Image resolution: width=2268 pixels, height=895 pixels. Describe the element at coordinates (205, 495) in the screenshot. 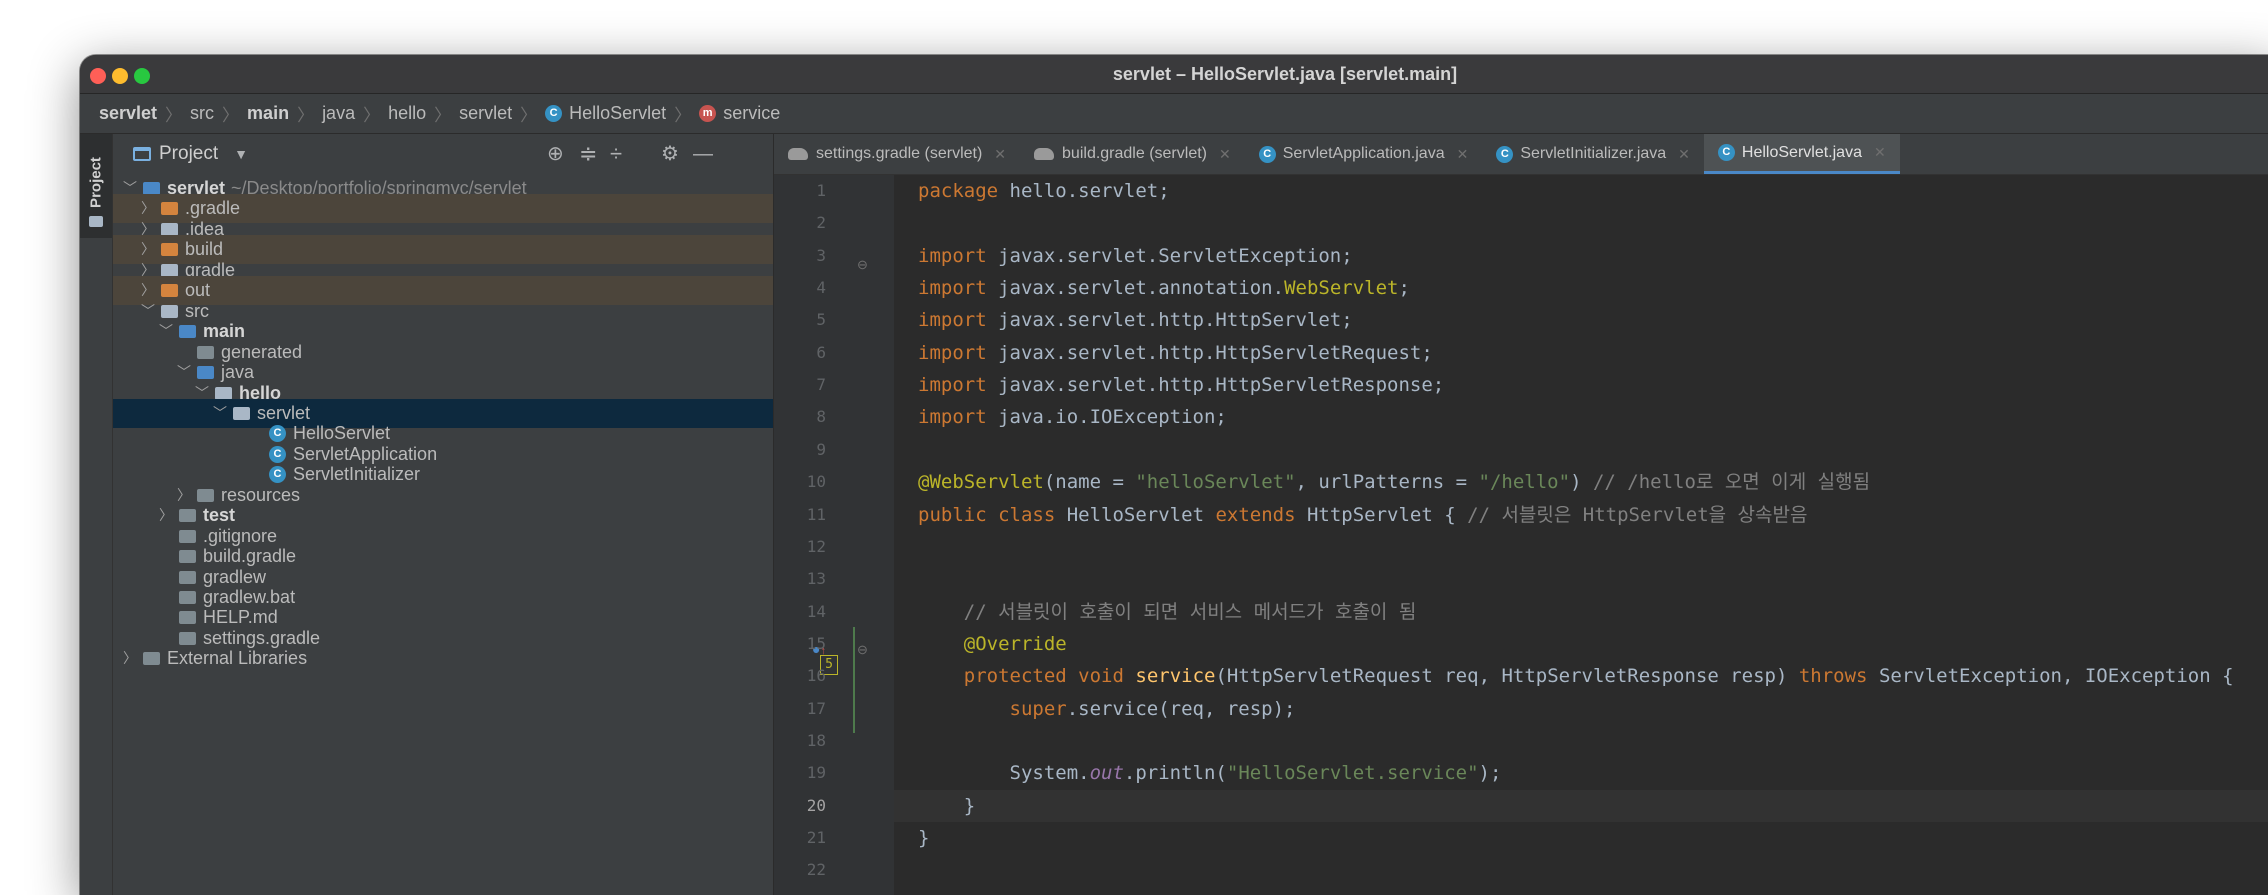

I see `resources-folder-icon` at that location.